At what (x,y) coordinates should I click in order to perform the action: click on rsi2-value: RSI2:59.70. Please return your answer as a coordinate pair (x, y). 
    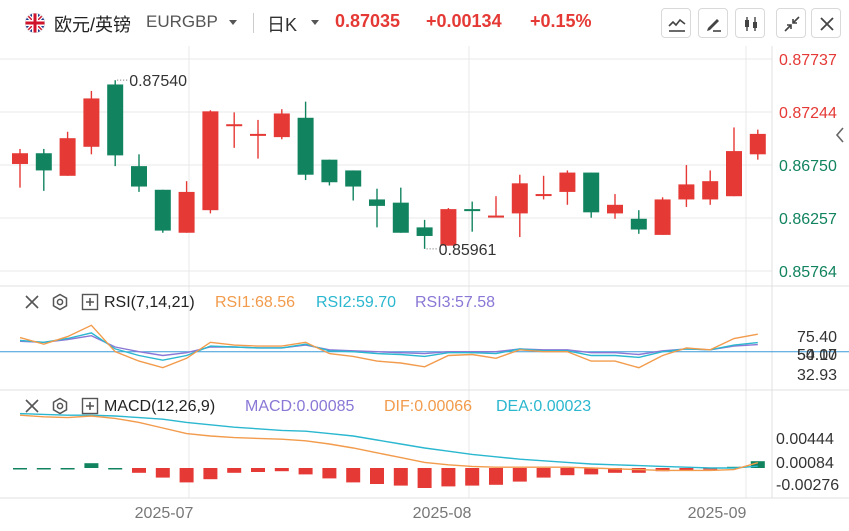
    Looking at the image, I should click on (356, 302).